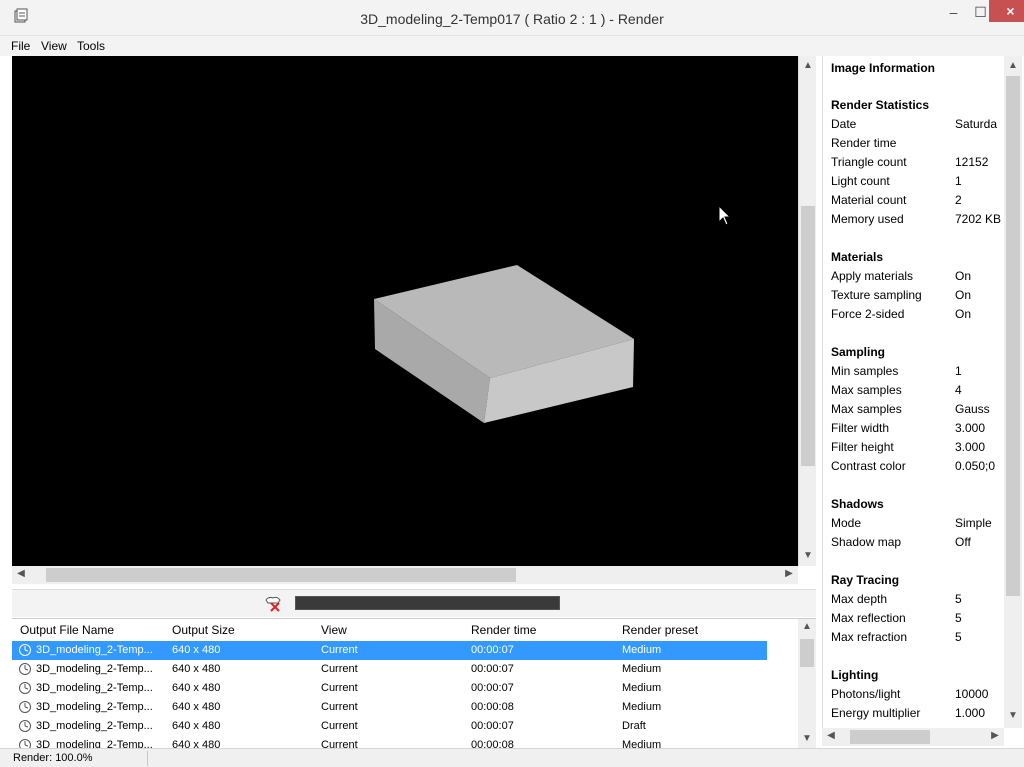 The image size is (1024, 767). I want to click on col-output-file-name: Output File Name, so click(67, 630).